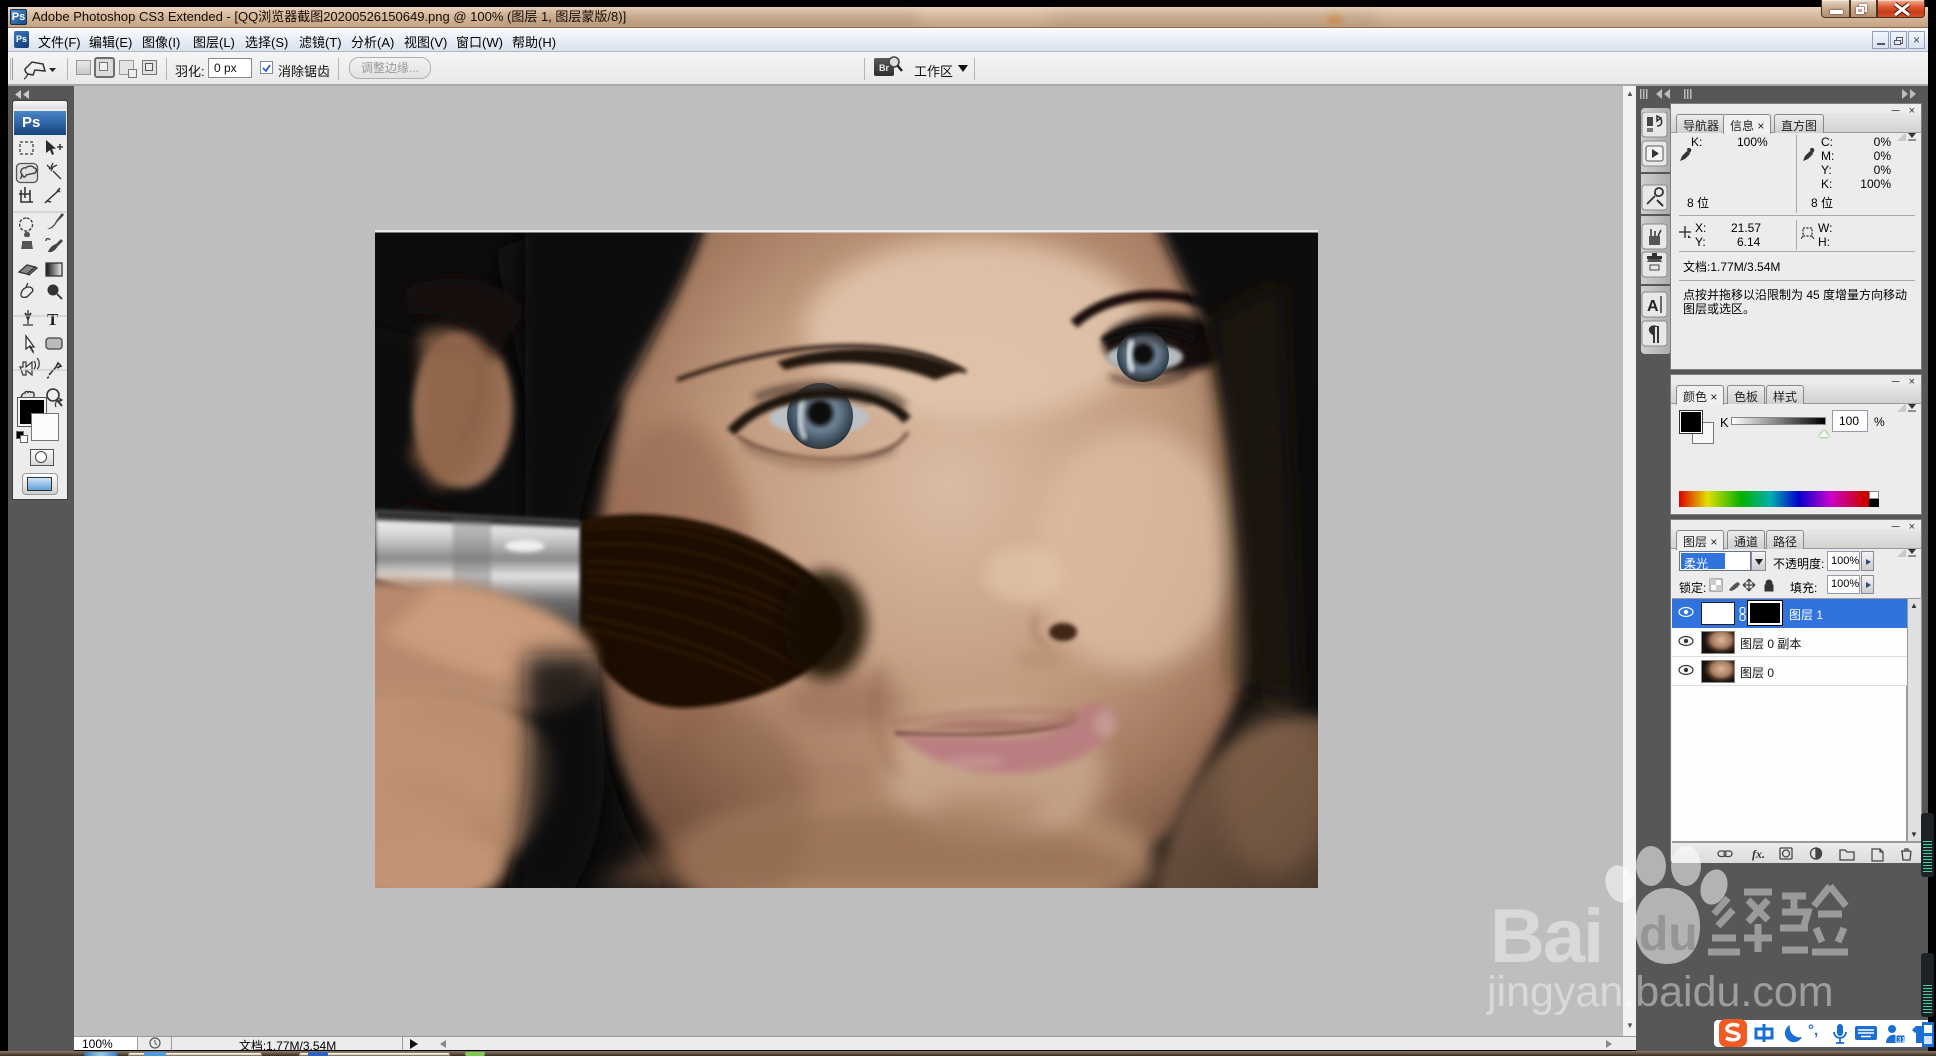  Describe the element at coordinates (1546, 936) in the screenshot. I see `svg-text: Bai` at that location.